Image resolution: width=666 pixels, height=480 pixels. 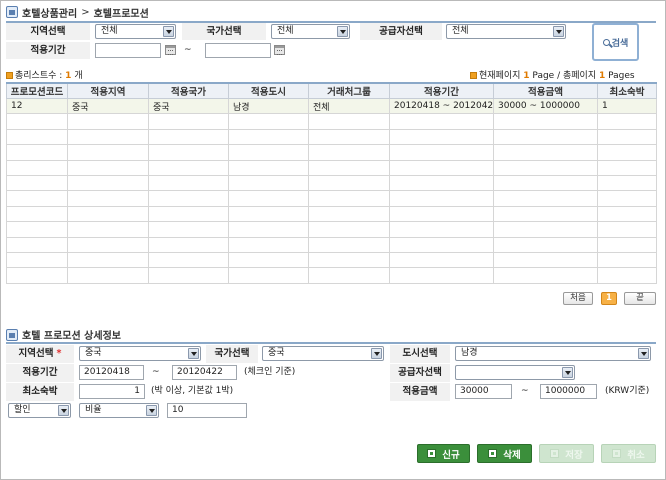 What do you see at coordinates (609, 298) in the screenshot?
I see `current-page-button: 1` at bounding box center [609, 298].